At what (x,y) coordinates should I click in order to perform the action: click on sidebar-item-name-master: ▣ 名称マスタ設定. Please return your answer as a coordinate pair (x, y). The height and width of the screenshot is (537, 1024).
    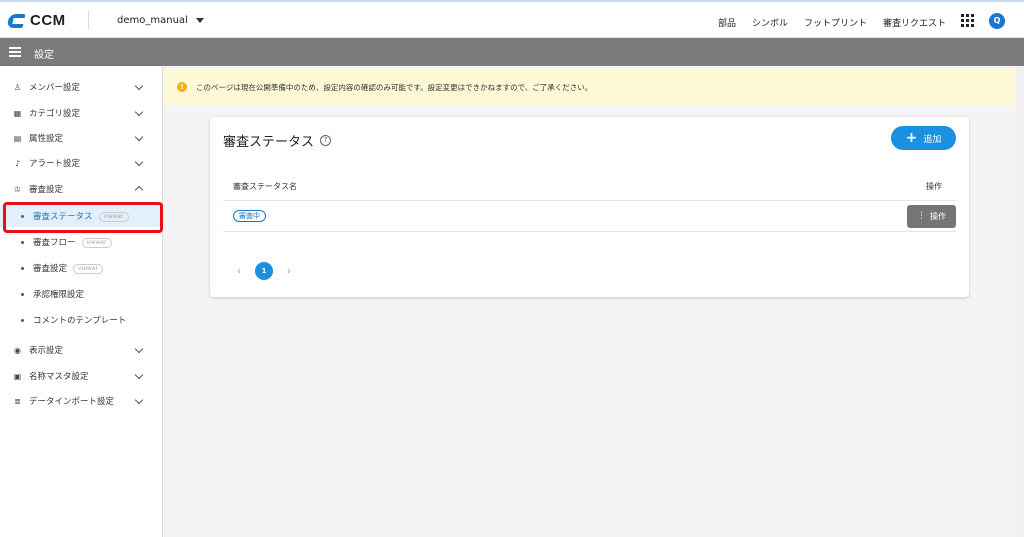
    Looking at the image, I should click on (81, 376).